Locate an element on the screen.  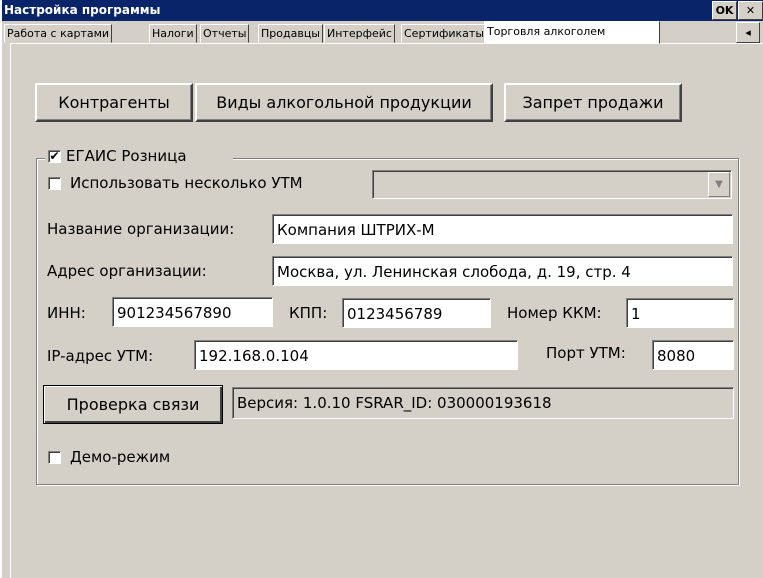
alcohol-types-button: Виды алкогольной продукции is located at coordinates (344, 102).